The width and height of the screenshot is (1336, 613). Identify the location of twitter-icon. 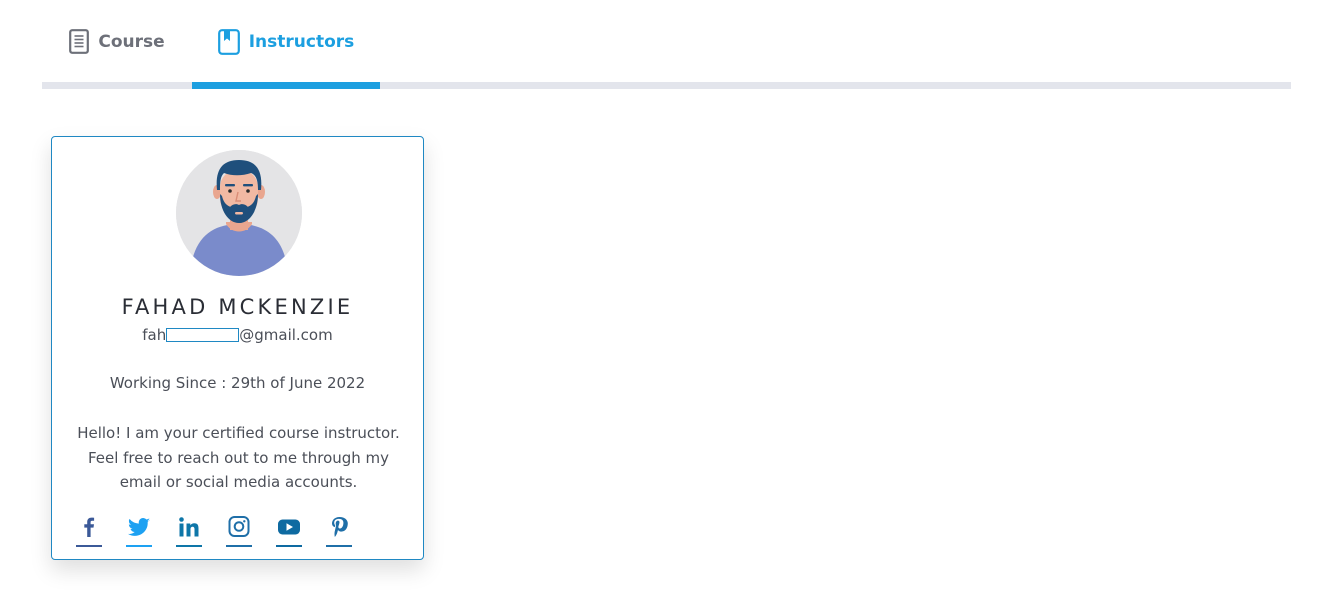
(139, 531).